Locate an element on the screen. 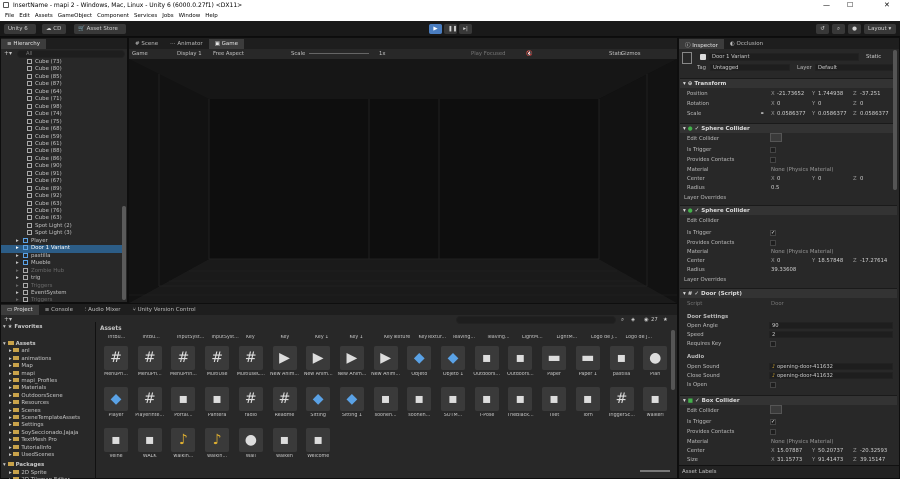  maximize-button: ☐ is located at coordinates (850, 5).